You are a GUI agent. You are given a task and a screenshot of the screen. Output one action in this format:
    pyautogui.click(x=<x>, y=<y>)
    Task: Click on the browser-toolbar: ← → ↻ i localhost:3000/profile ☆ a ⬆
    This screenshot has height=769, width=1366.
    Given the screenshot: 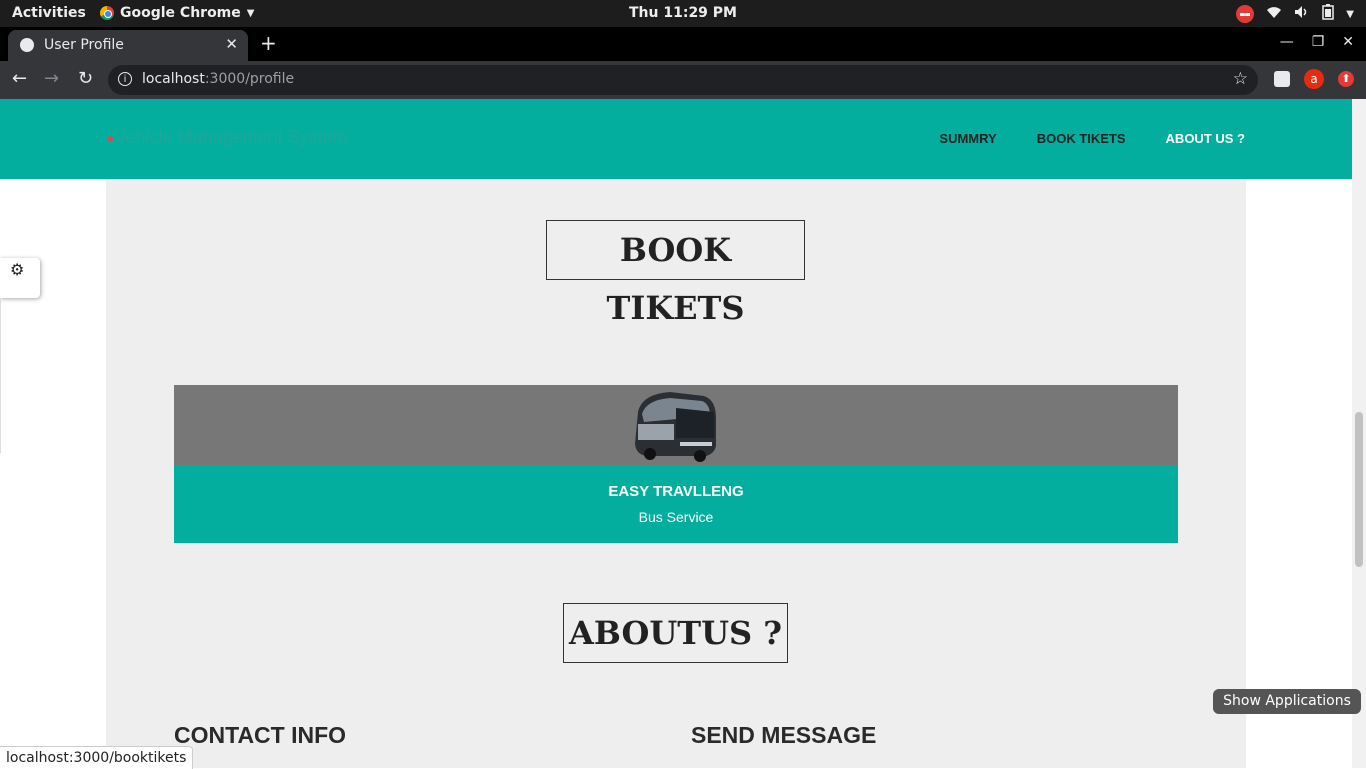 What is the action you would take?
    pyautogui.click(x=683, y=80)
    